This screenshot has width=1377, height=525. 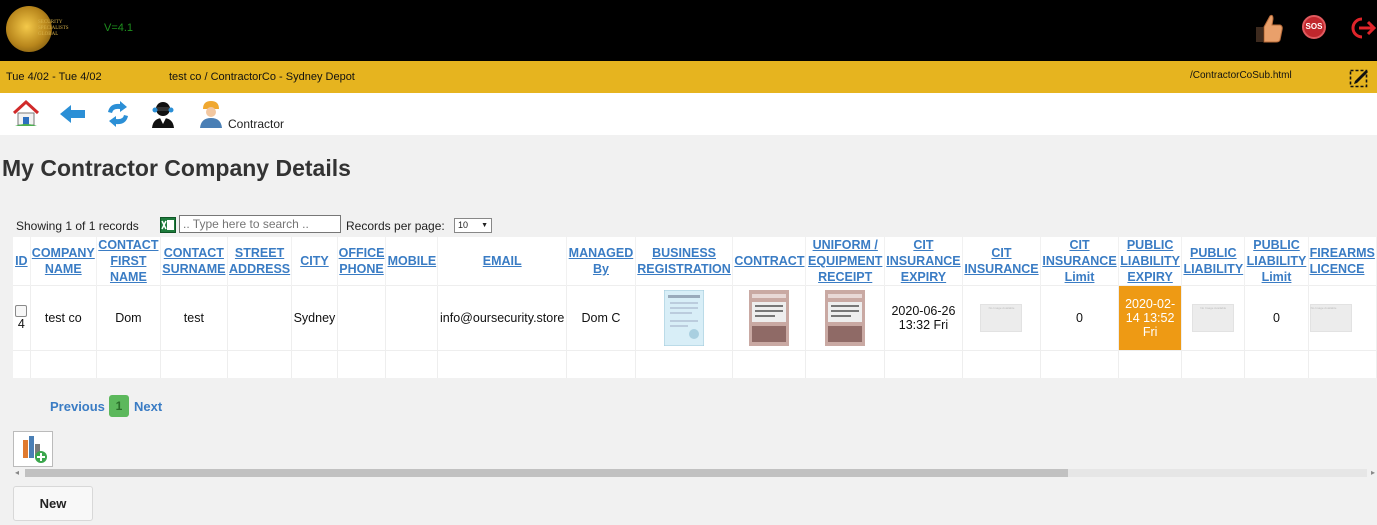 I want to click on scroll-right-icon: ▸, so click(x=1373, y=473).